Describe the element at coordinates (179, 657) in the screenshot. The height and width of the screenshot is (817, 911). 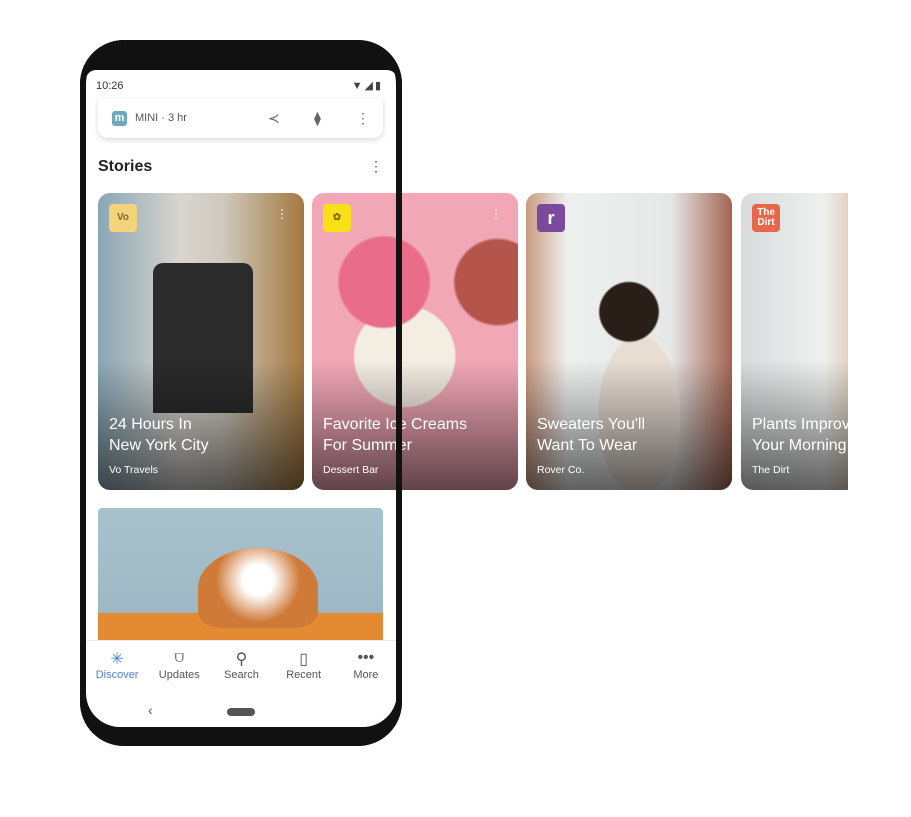
I see `updates-icon: ⩌` at that location.